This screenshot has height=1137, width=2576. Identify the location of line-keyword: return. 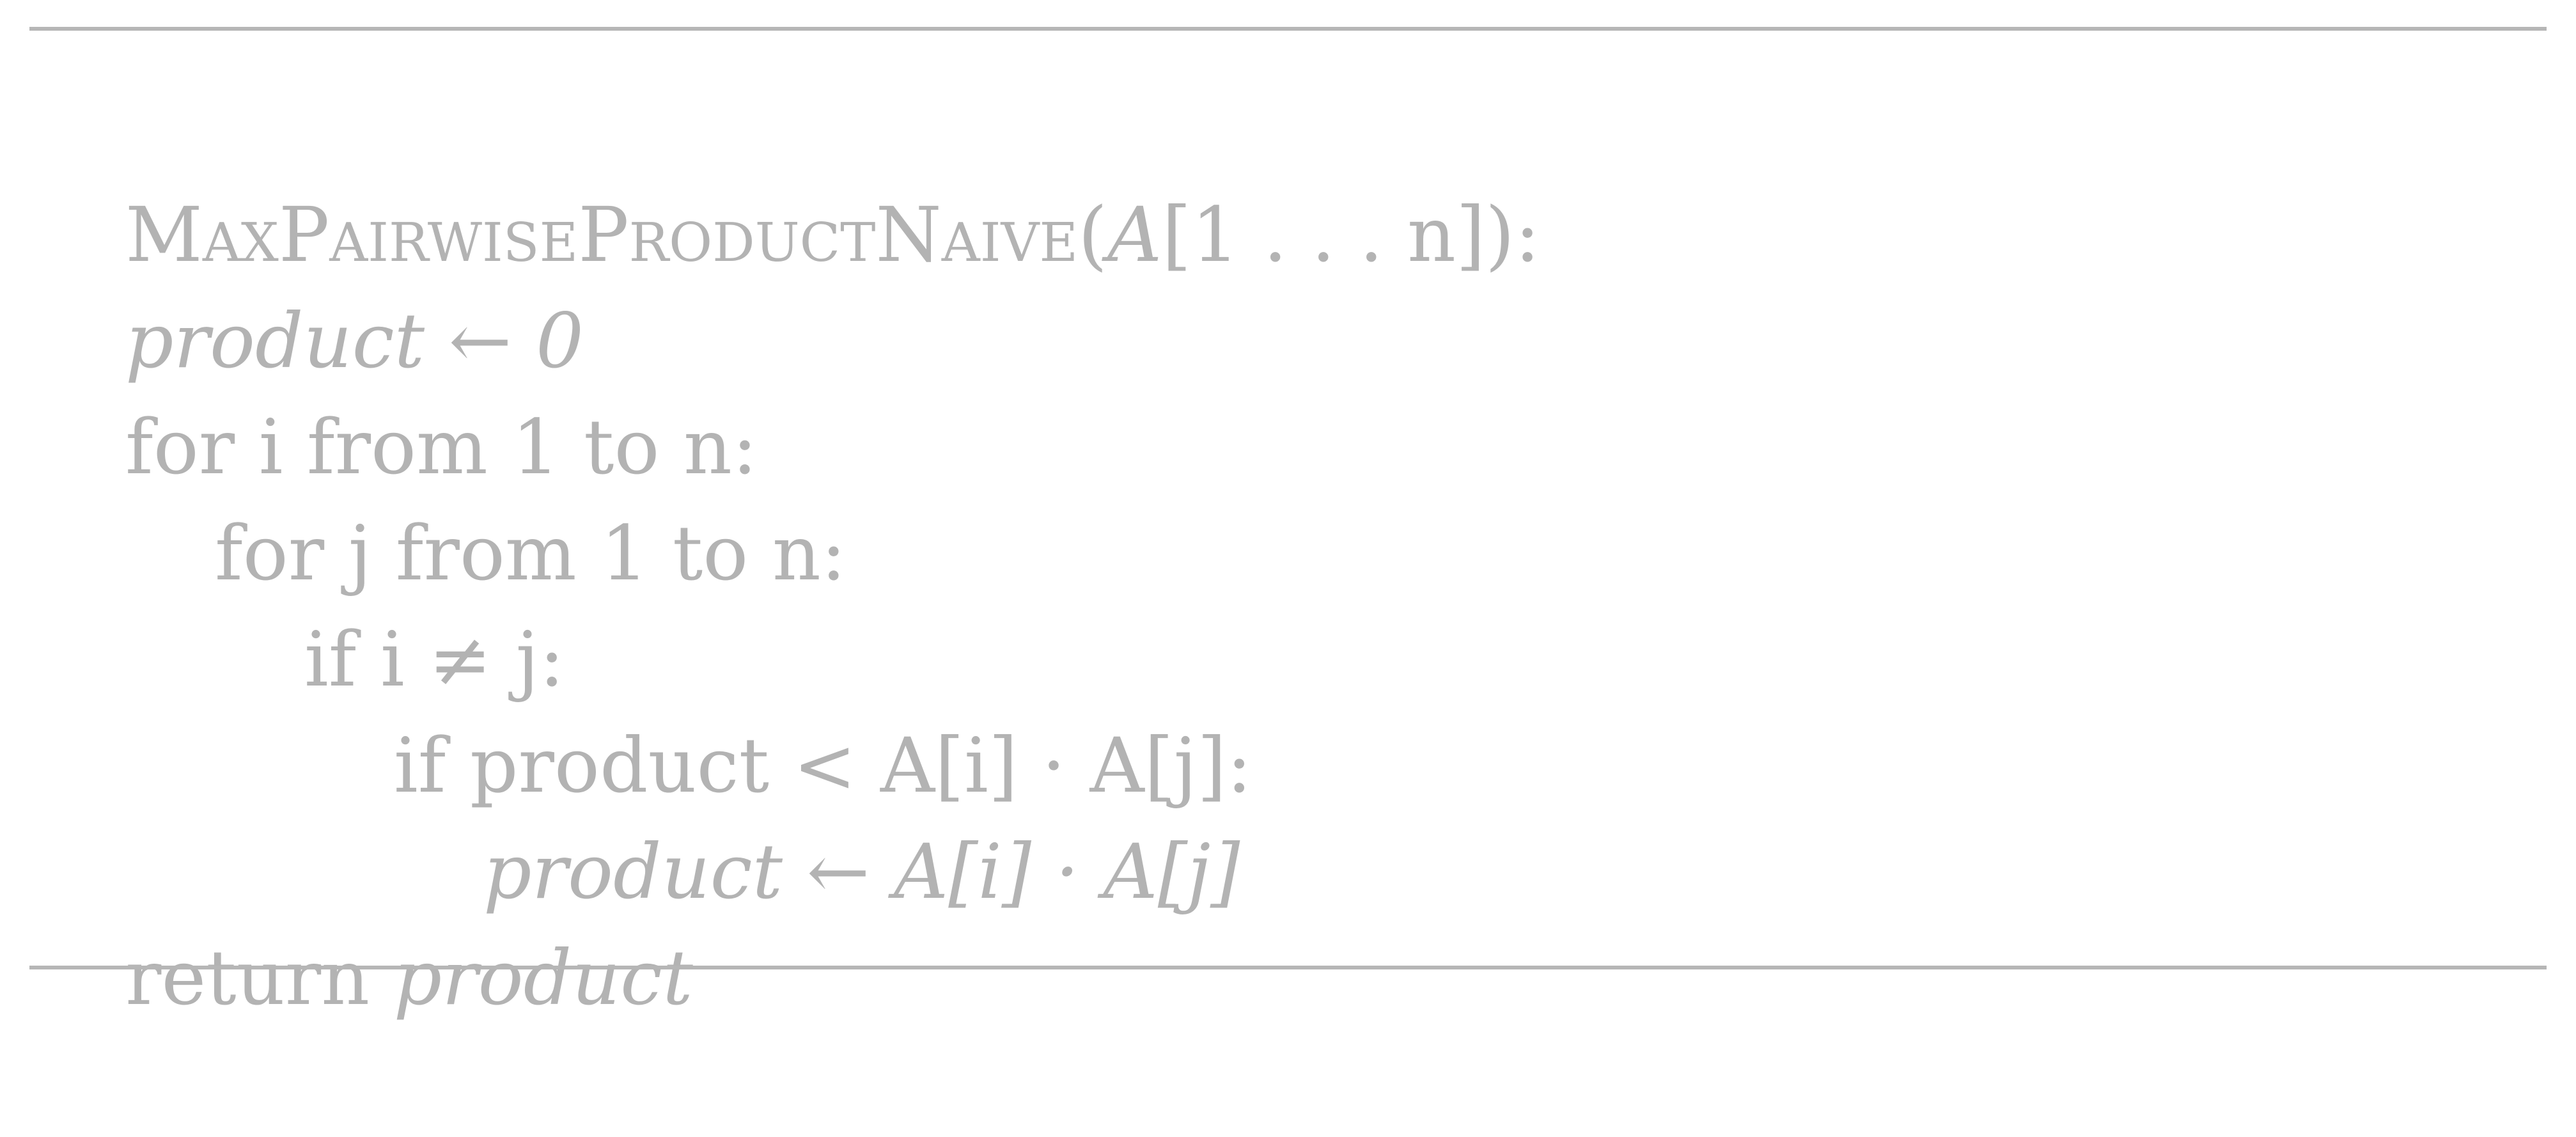
(247, 978).